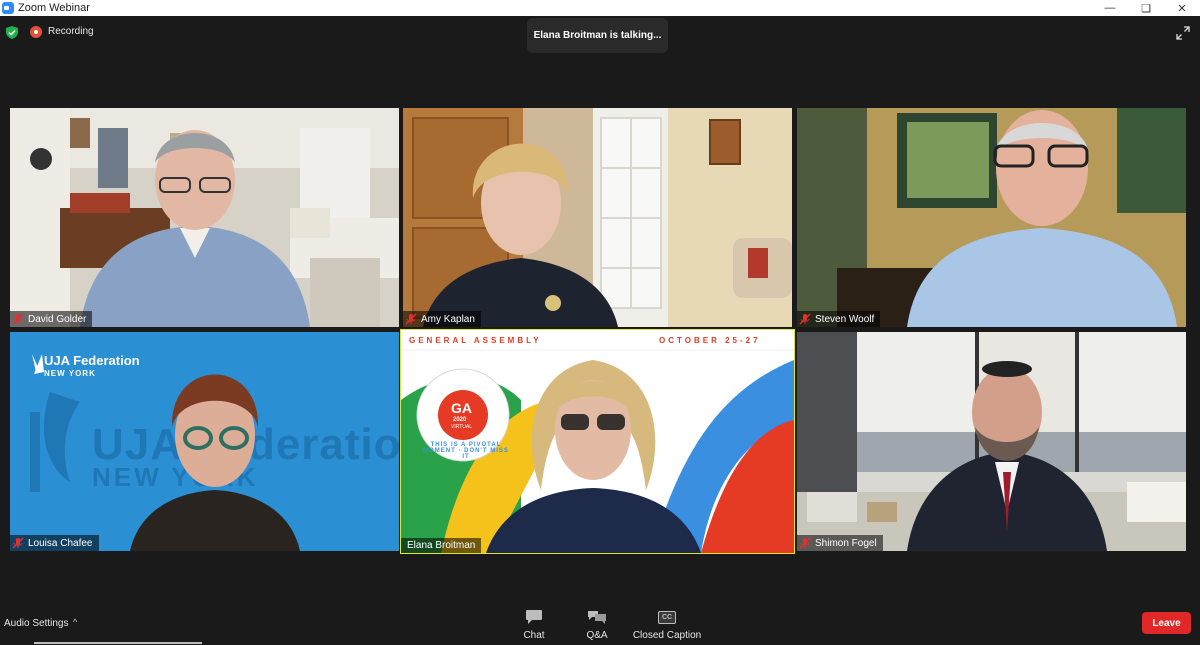 The width and height of the screenshot is (1200, 645). I want to click on participant-name: Louisa Chafee, so click(60, 543).